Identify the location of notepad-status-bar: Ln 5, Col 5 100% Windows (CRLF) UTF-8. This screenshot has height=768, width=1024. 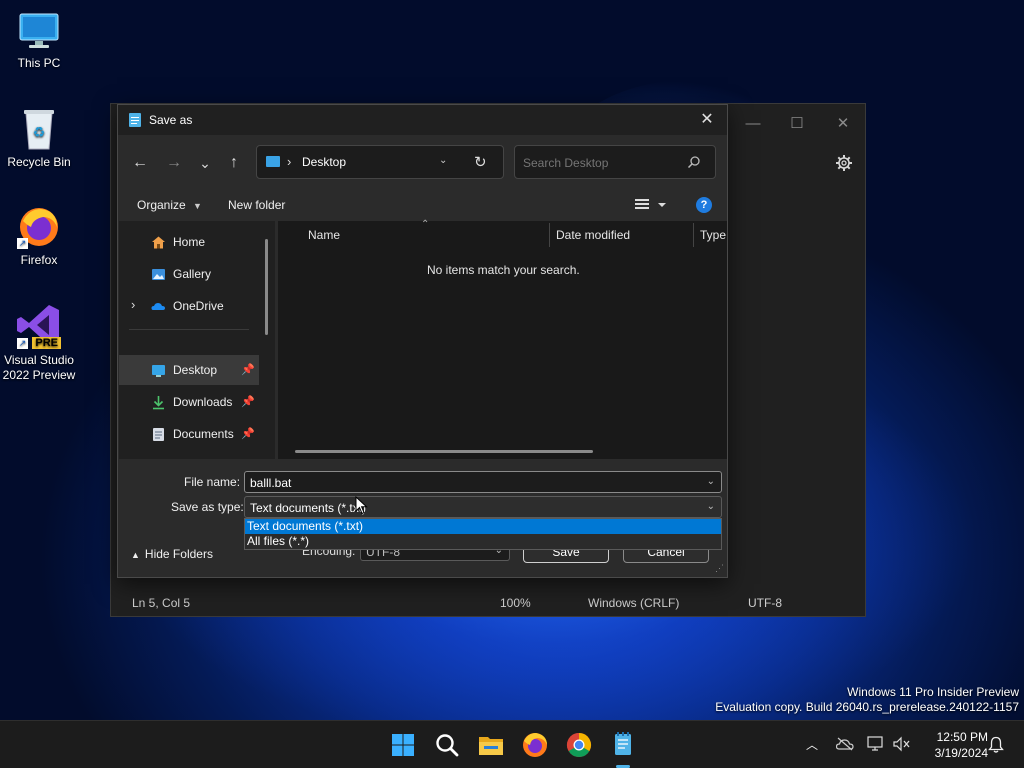
(488, 602).